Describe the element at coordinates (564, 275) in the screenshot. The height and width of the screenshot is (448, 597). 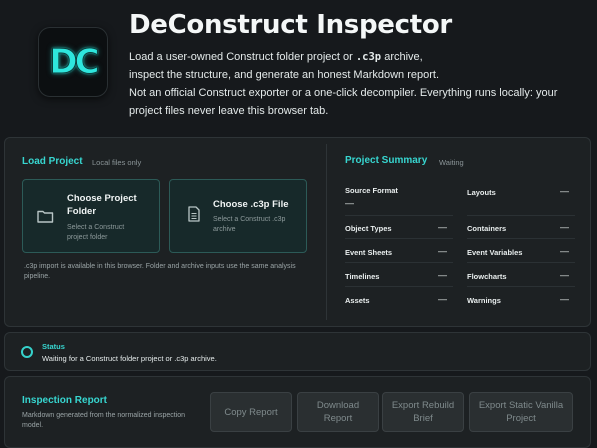
I see `summary-flowcharts-value: —` at that location.